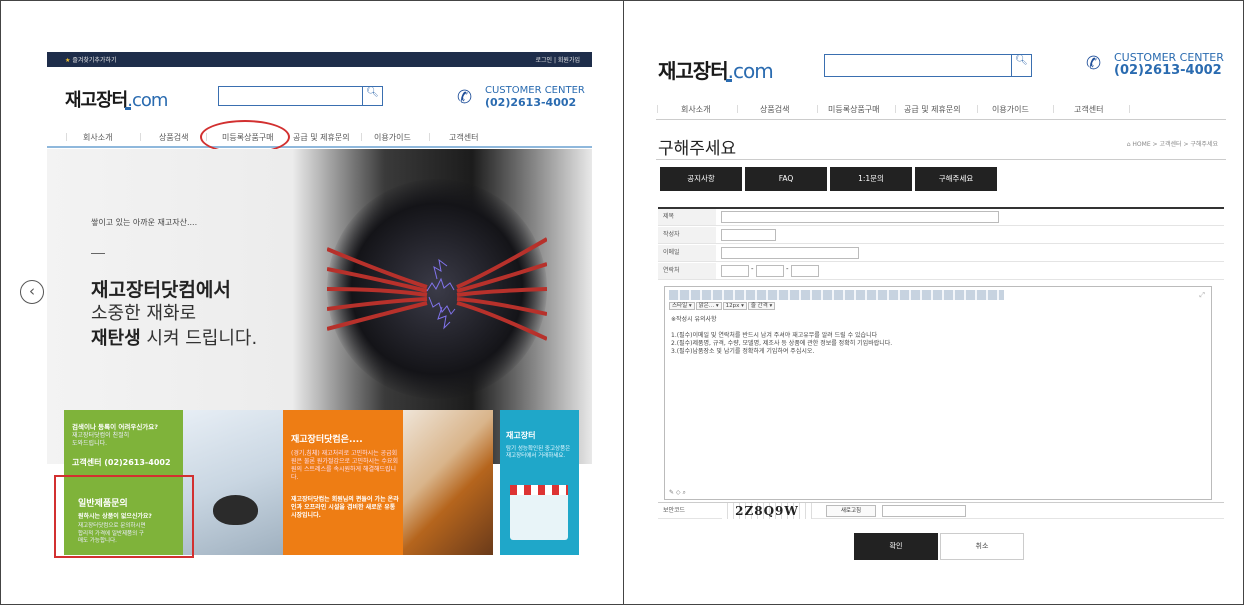  I want to click on panel-divider, so click(623, 302).